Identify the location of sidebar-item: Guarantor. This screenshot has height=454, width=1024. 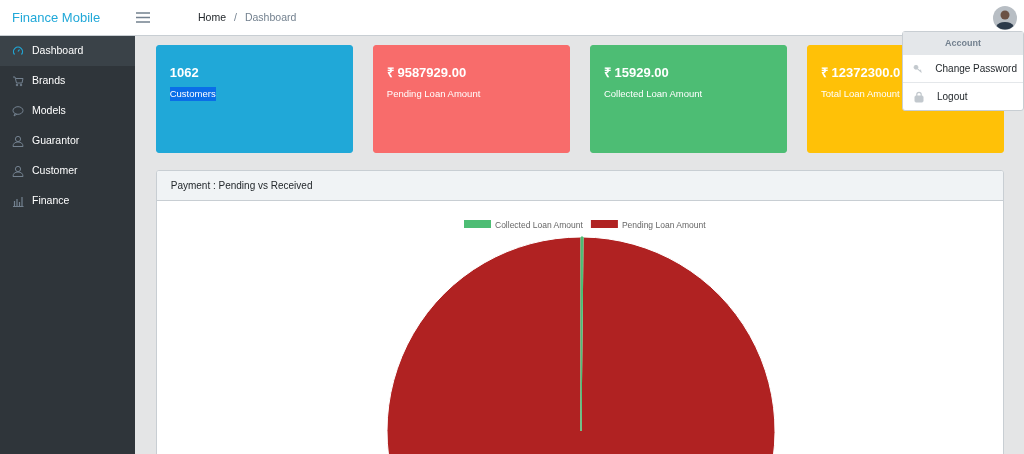
(67, 141).